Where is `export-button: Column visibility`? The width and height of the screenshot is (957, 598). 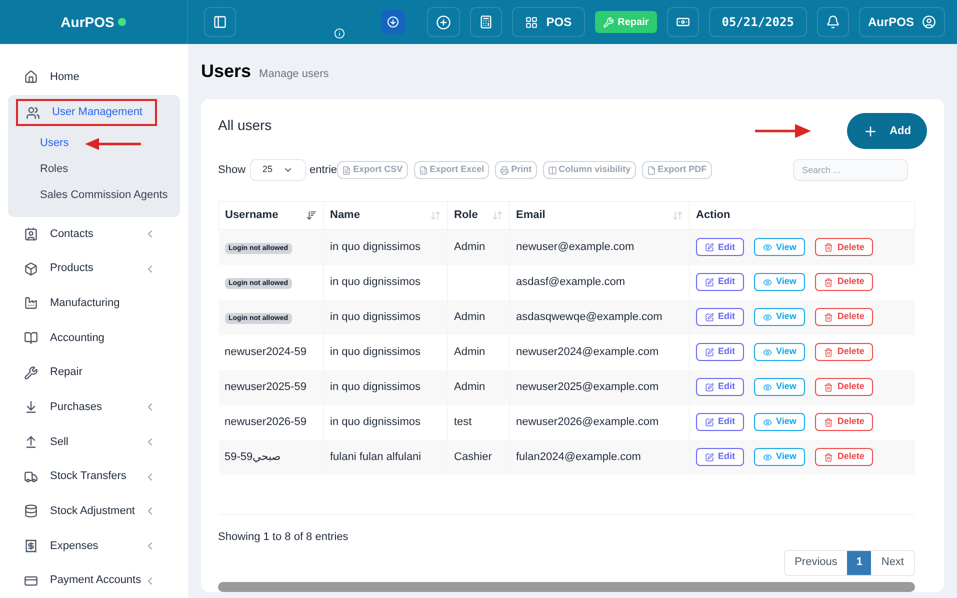
export-button: Column visibility is located at coordinates (589, 170).